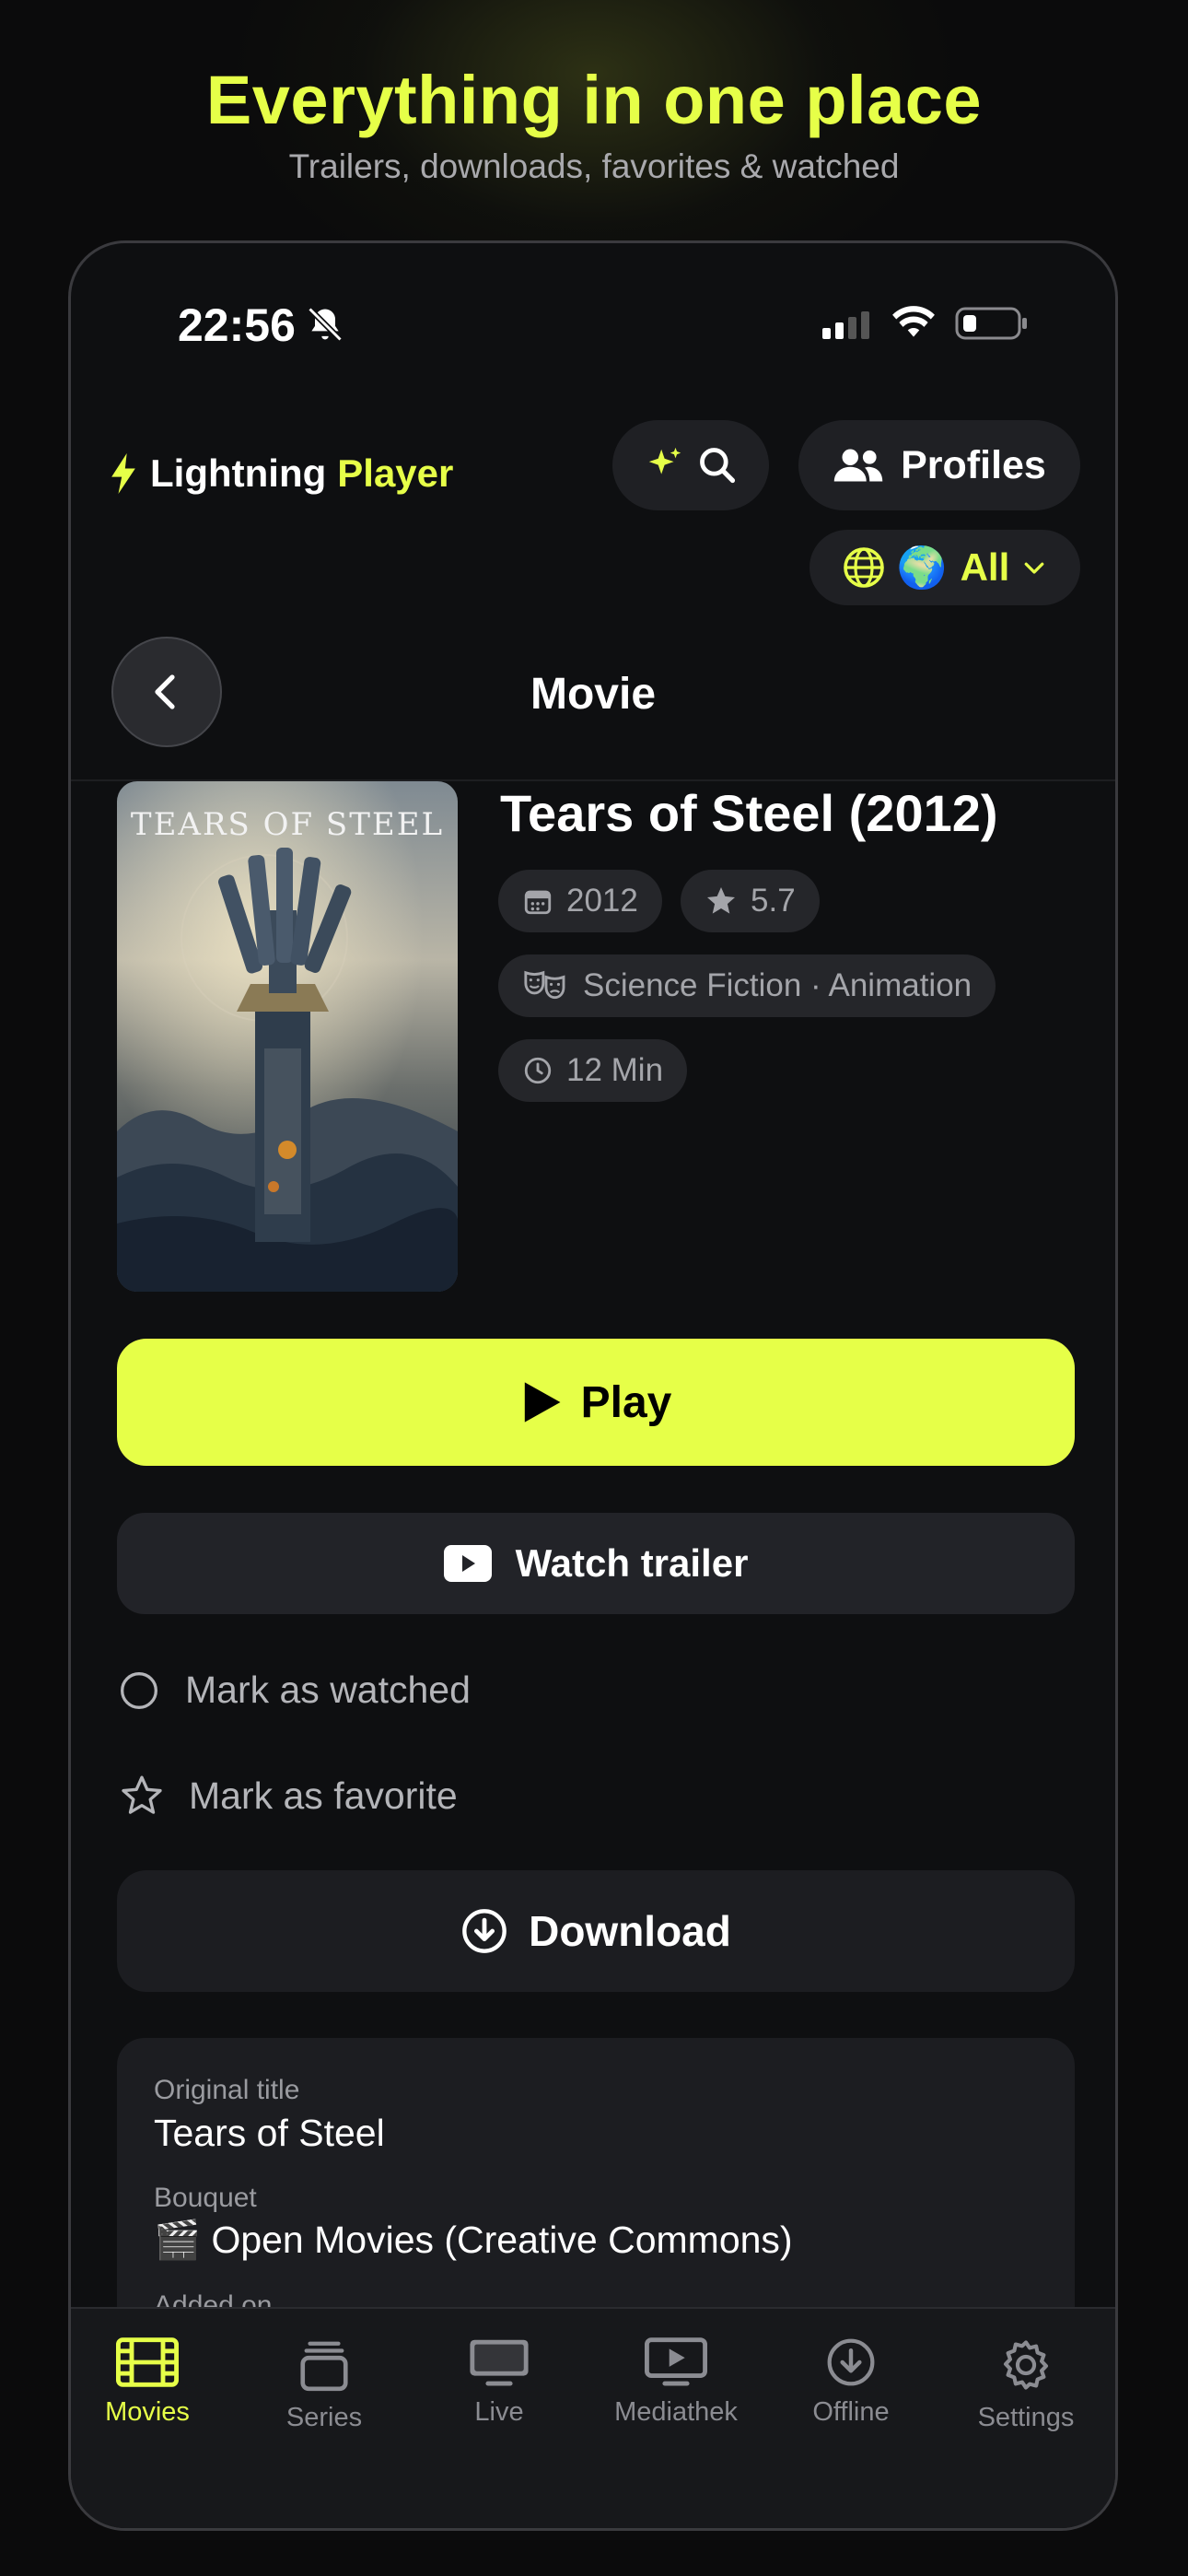  What do you see at coordinates (778, 985) in the screenshot?
I see `genre-label: Science Fiction · Animation` at bounding box center [778, 985].